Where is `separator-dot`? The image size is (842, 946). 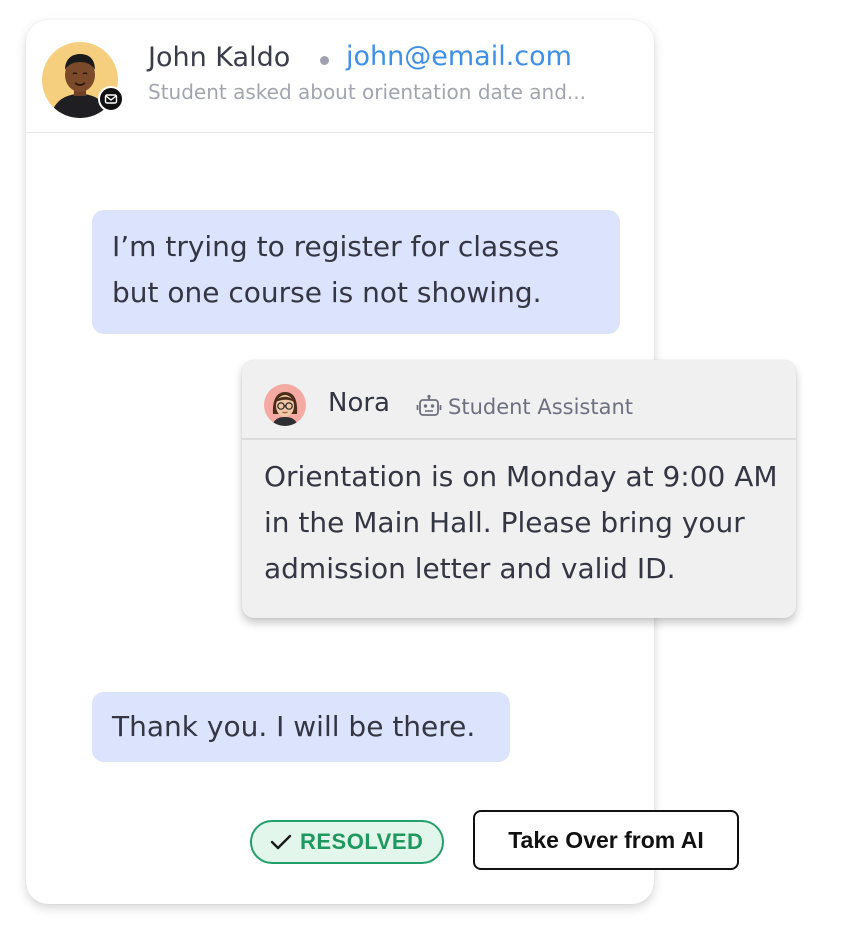
separator-dot is located at coordinates (324, 60).